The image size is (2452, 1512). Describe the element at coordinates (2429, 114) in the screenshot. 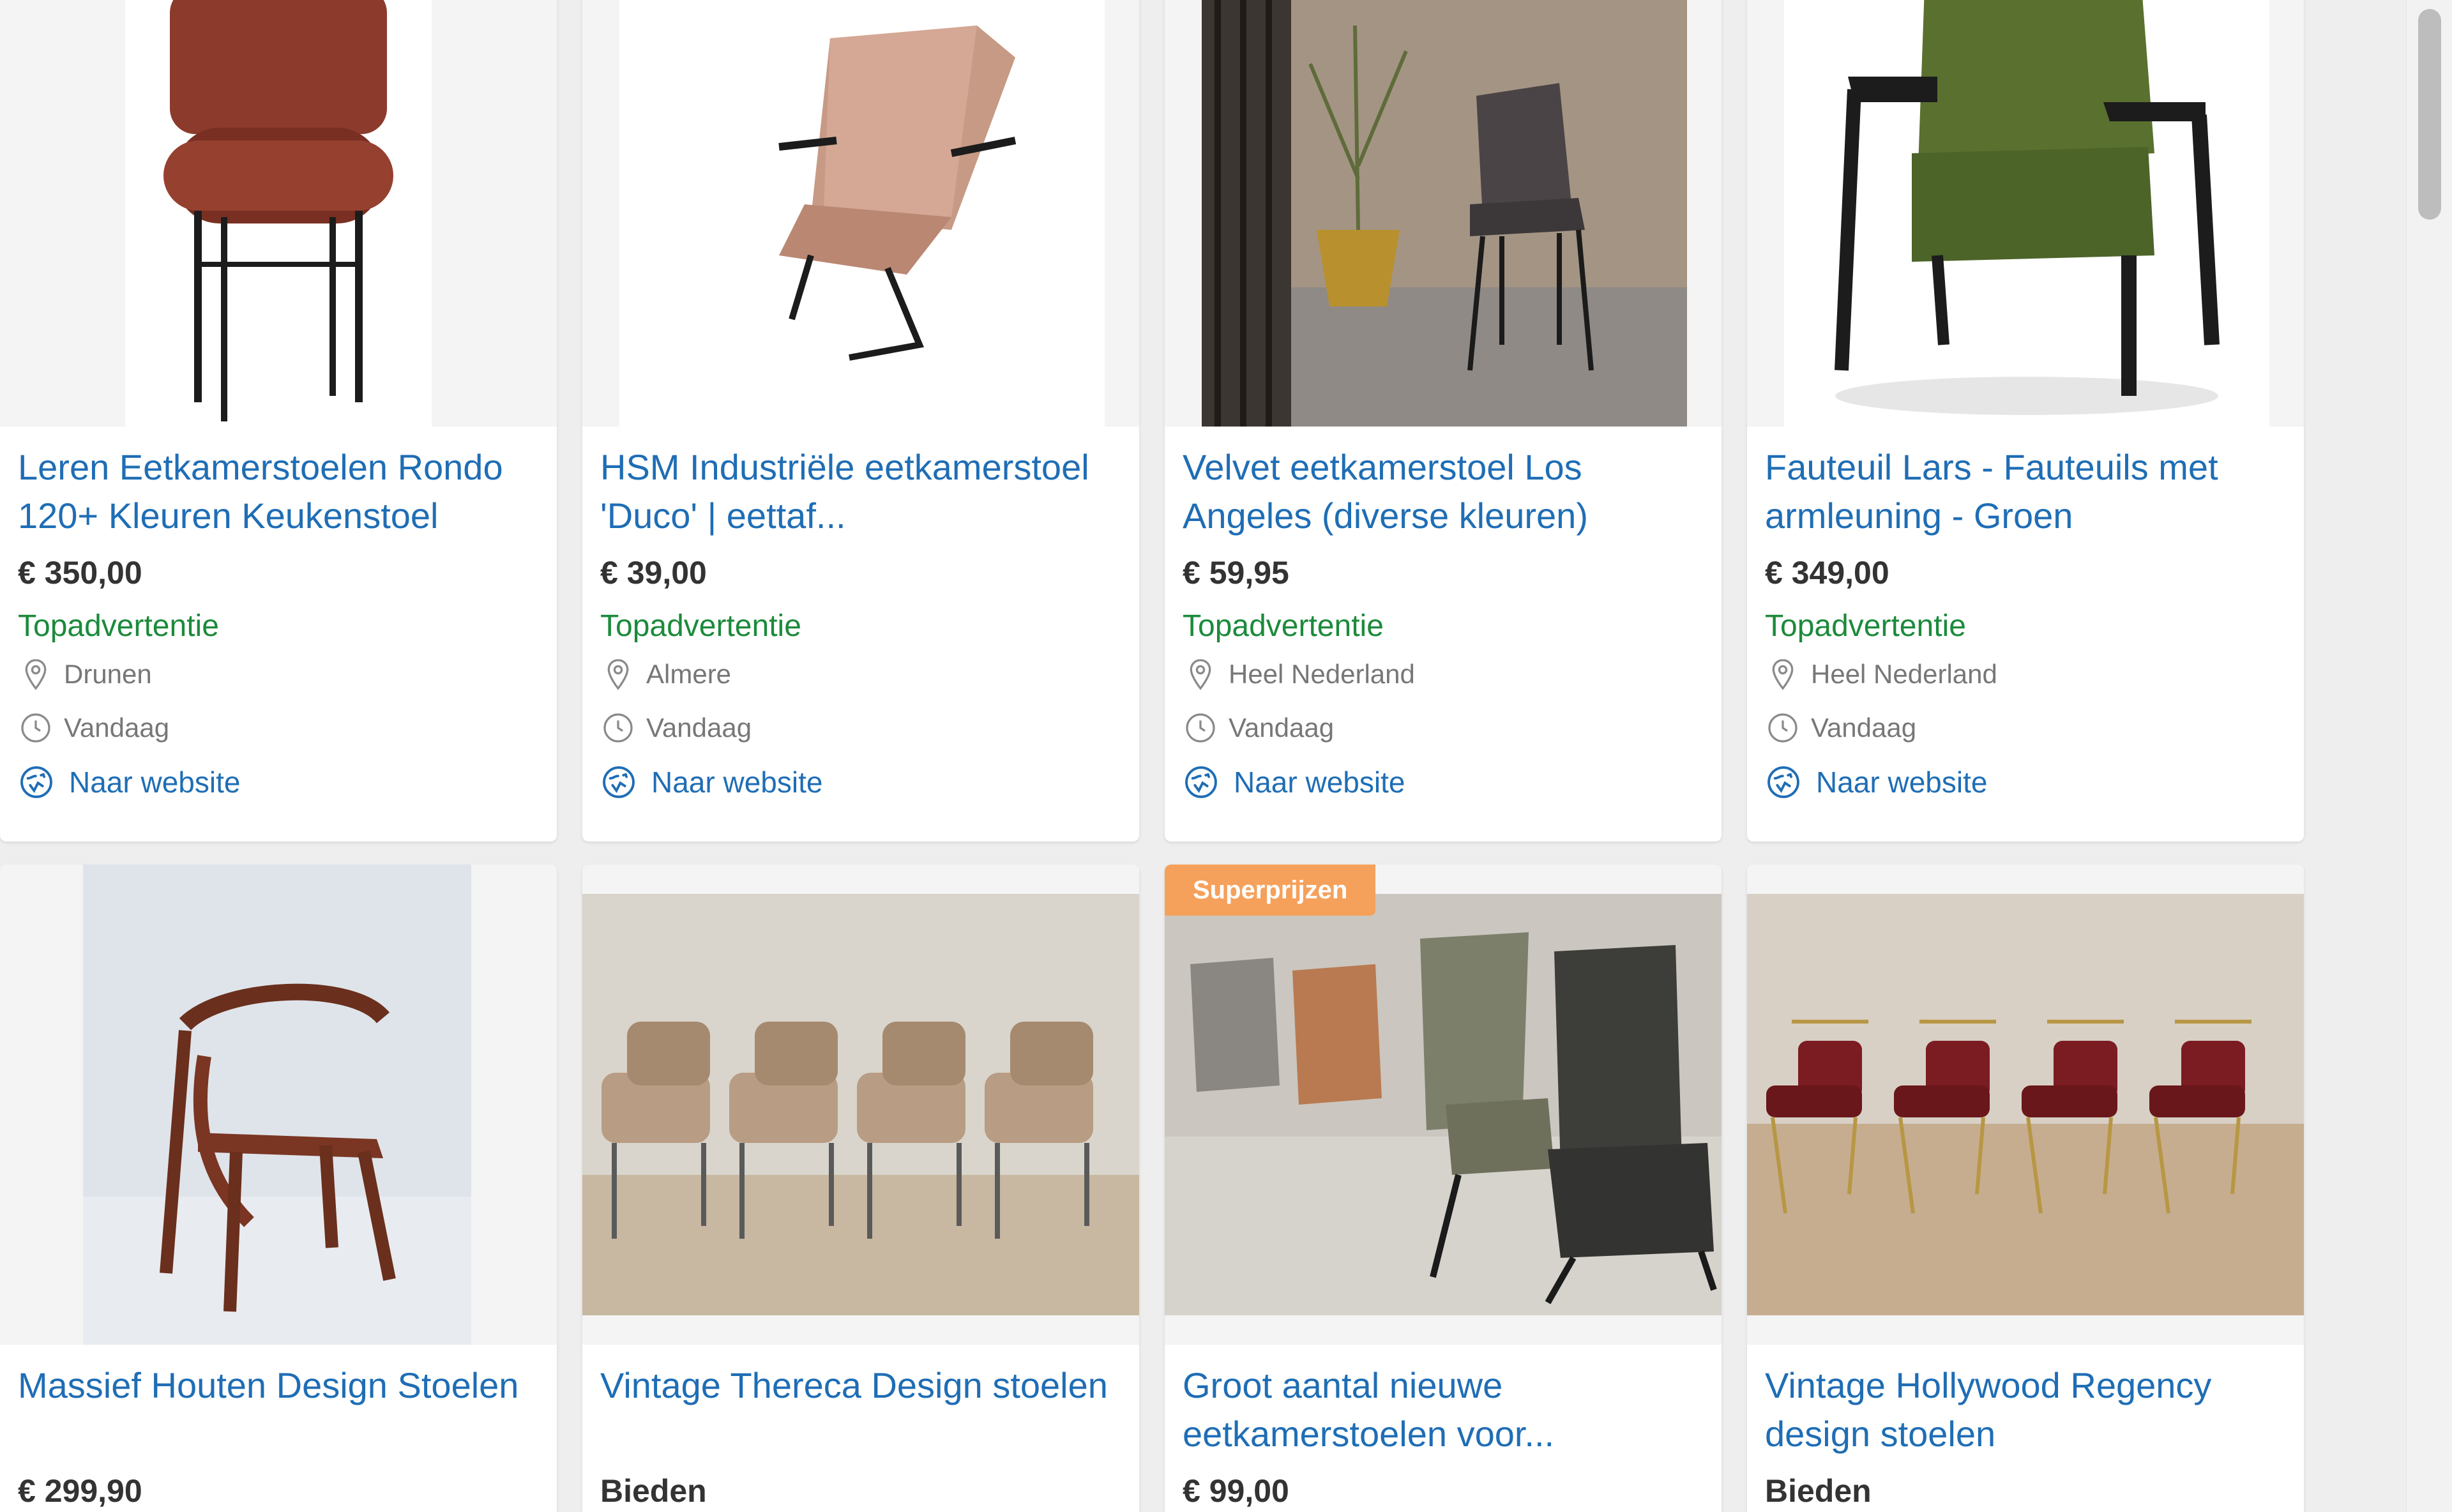

I see `scrollbar-thumb` at that location.